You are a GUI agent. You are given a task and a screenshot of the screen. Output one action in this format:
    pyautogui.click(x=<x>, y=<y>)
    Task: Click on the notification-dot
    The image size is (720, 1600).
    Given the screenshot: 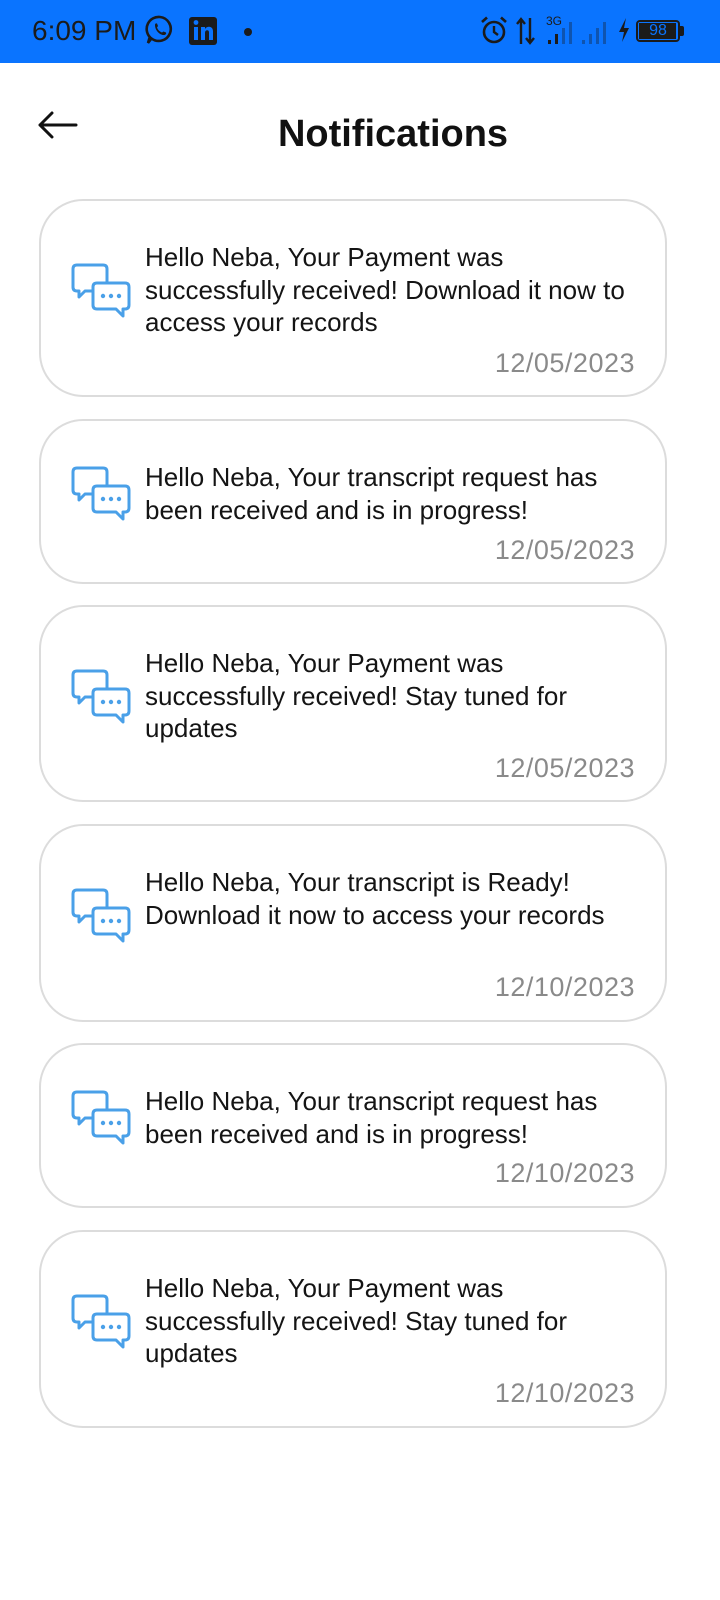 What is the action you would take?
    pyautogui.click(x=248, y=32)
    